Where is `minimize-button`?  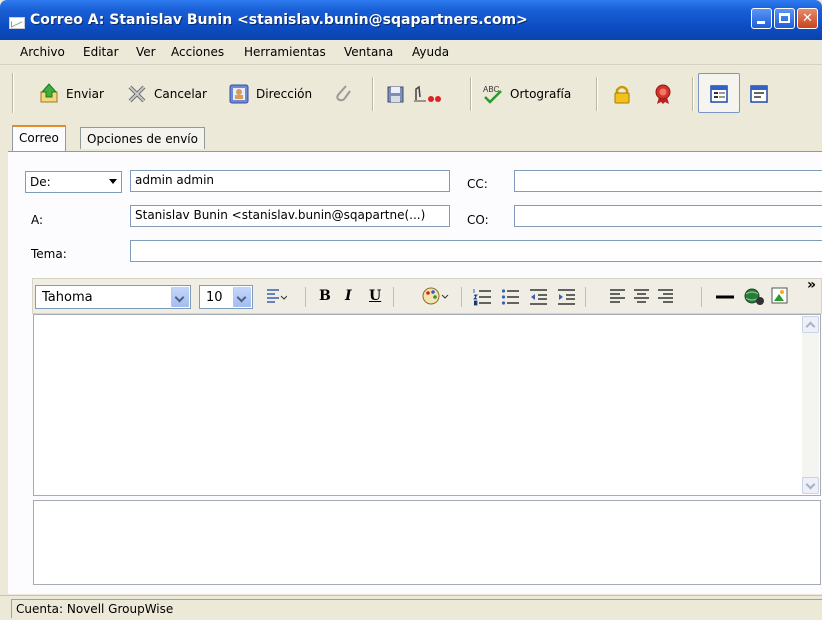
minimize-button is located at coordinates (761, 18).